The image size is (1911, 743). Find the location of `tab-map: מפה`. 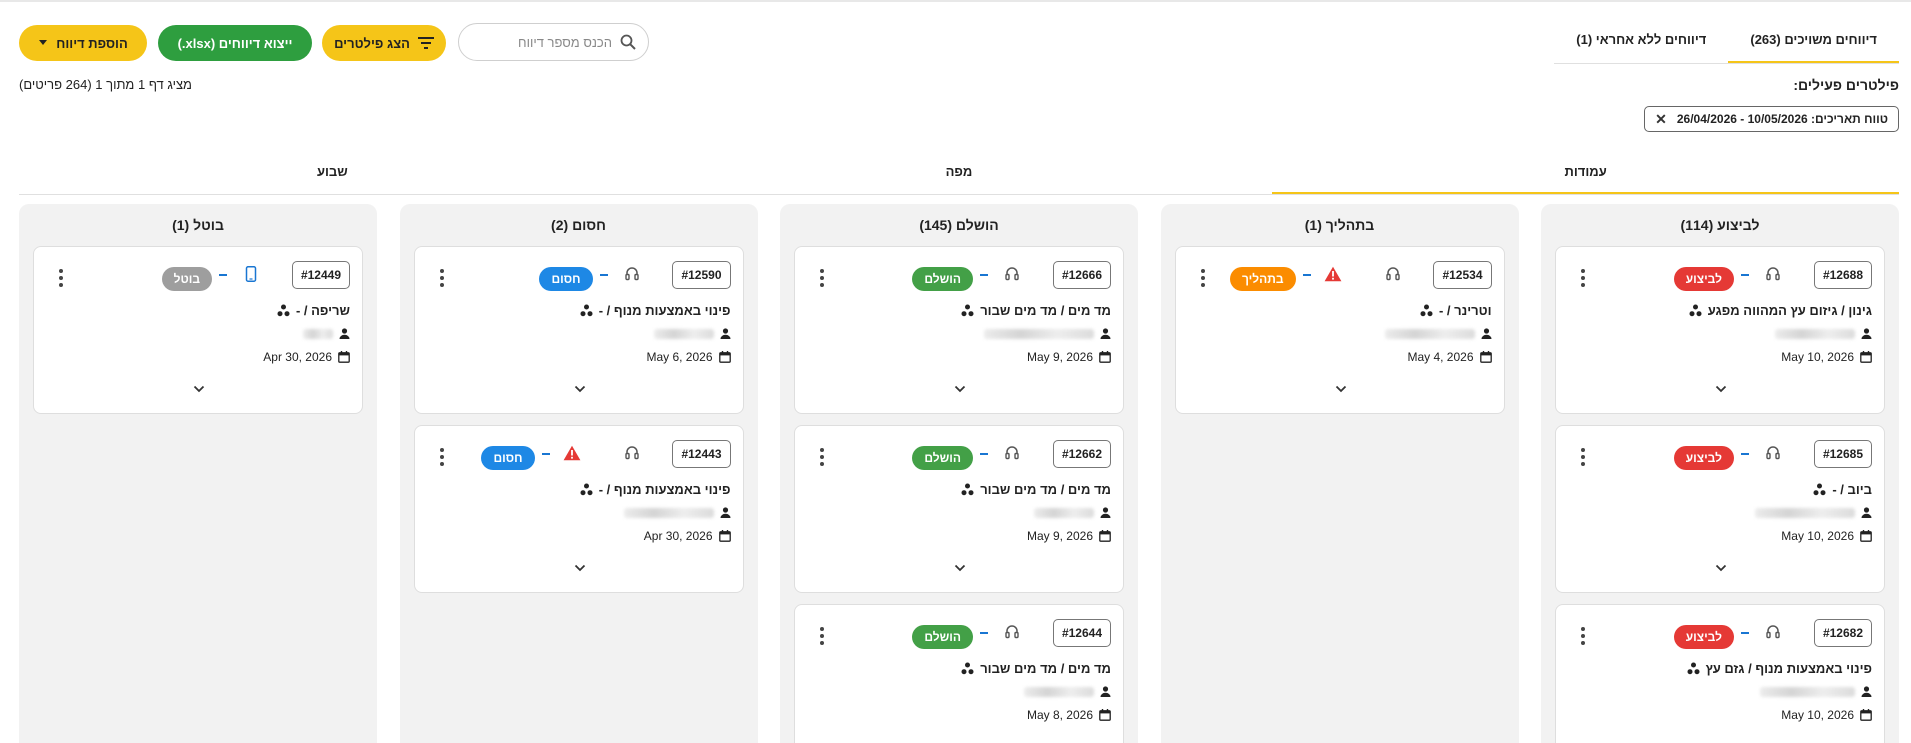

tab-map: מפה is located at coordinates (959, 175).